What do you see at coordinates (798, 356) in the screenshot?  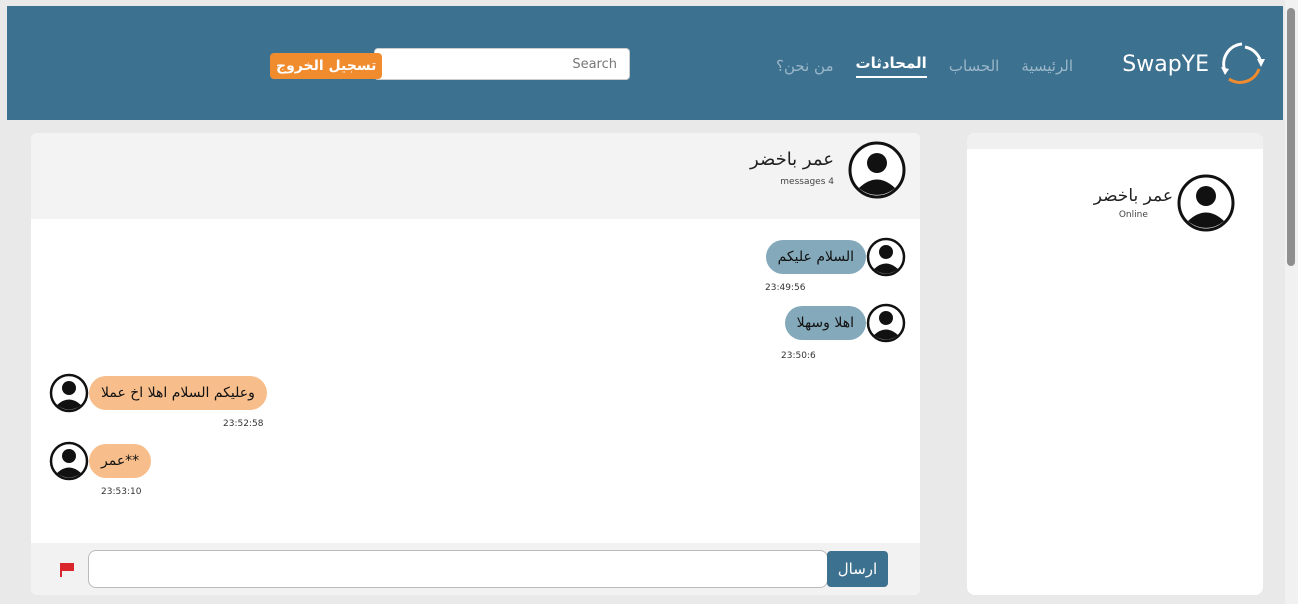 I see `message-time: 23:50:6` at bounding box center [798, 356].